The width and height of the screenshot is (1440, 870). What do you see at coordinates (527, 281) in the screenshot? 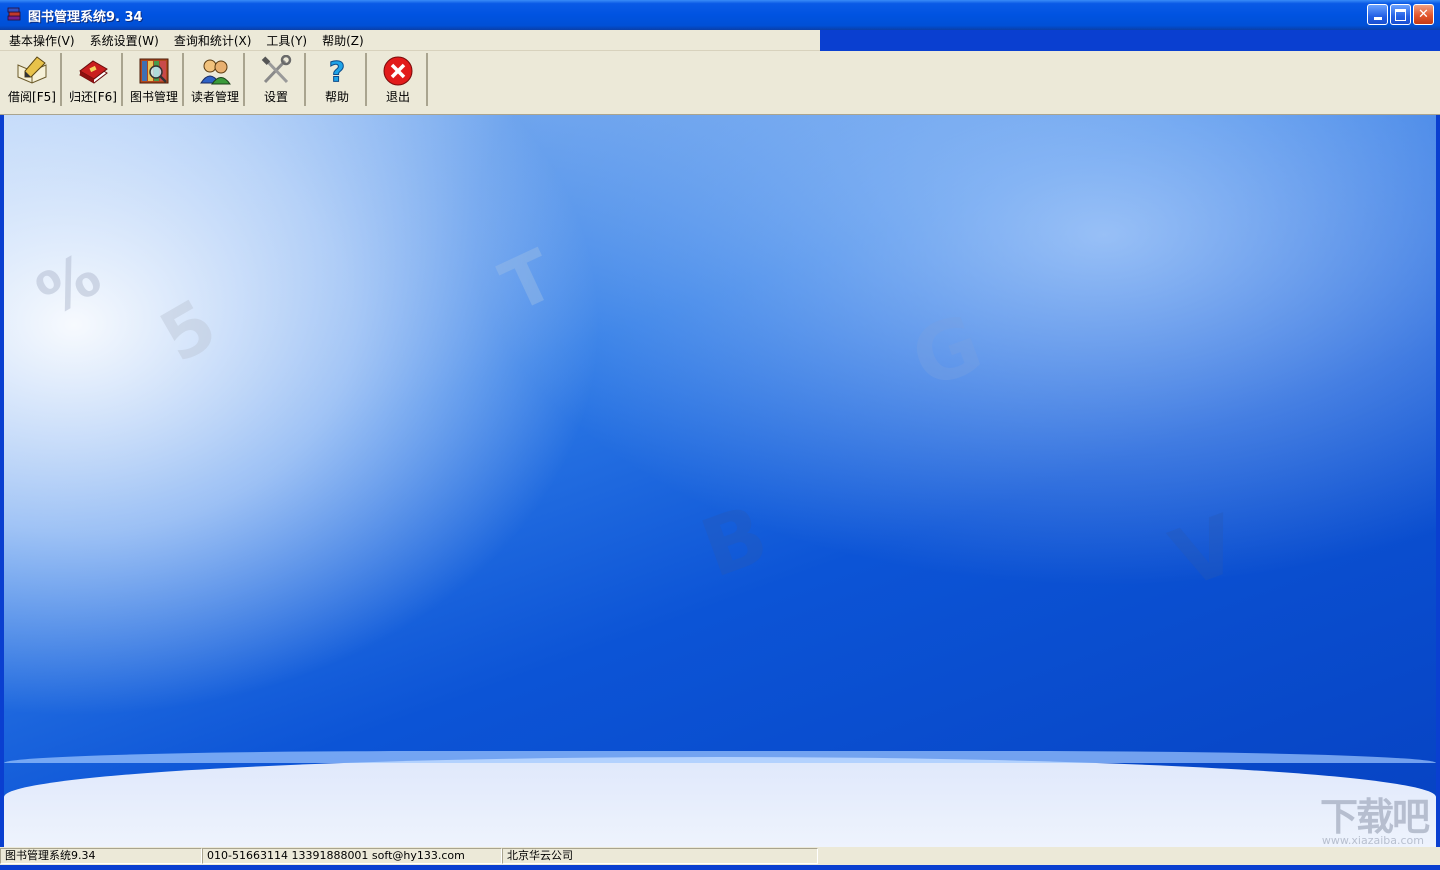
I see `keyboard-key-graphic: T` at bounding box center [527, 281].